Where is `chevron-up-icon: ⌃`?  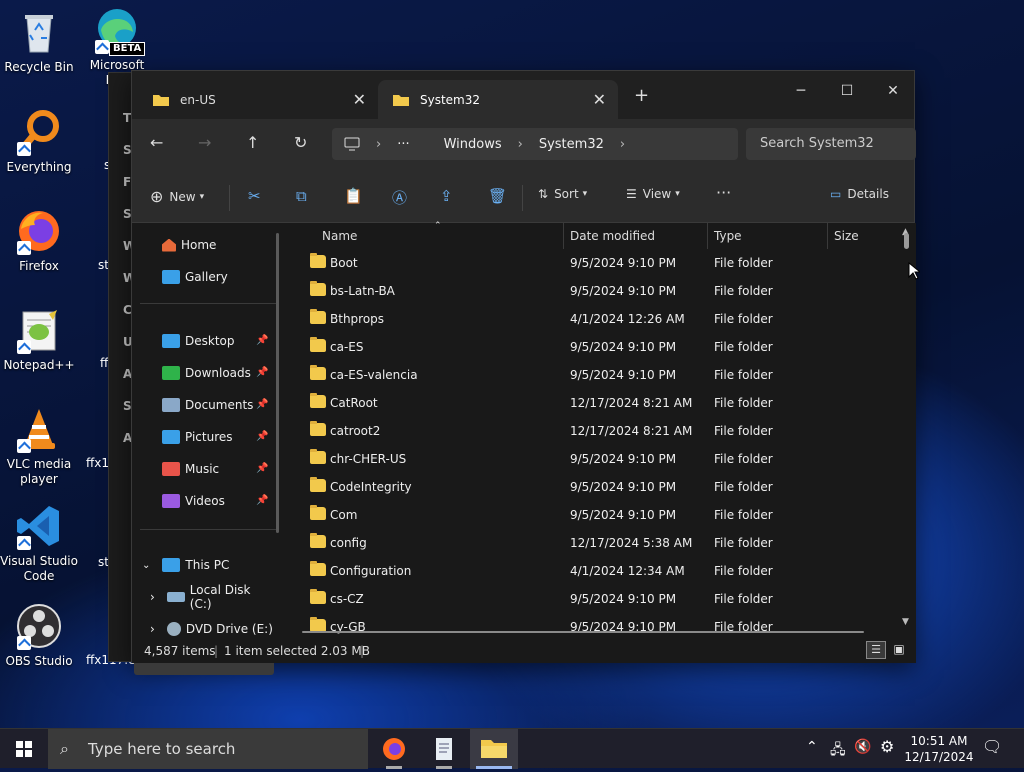 chevron-up-icon: ⌃ is located at coordinates (812, 747).